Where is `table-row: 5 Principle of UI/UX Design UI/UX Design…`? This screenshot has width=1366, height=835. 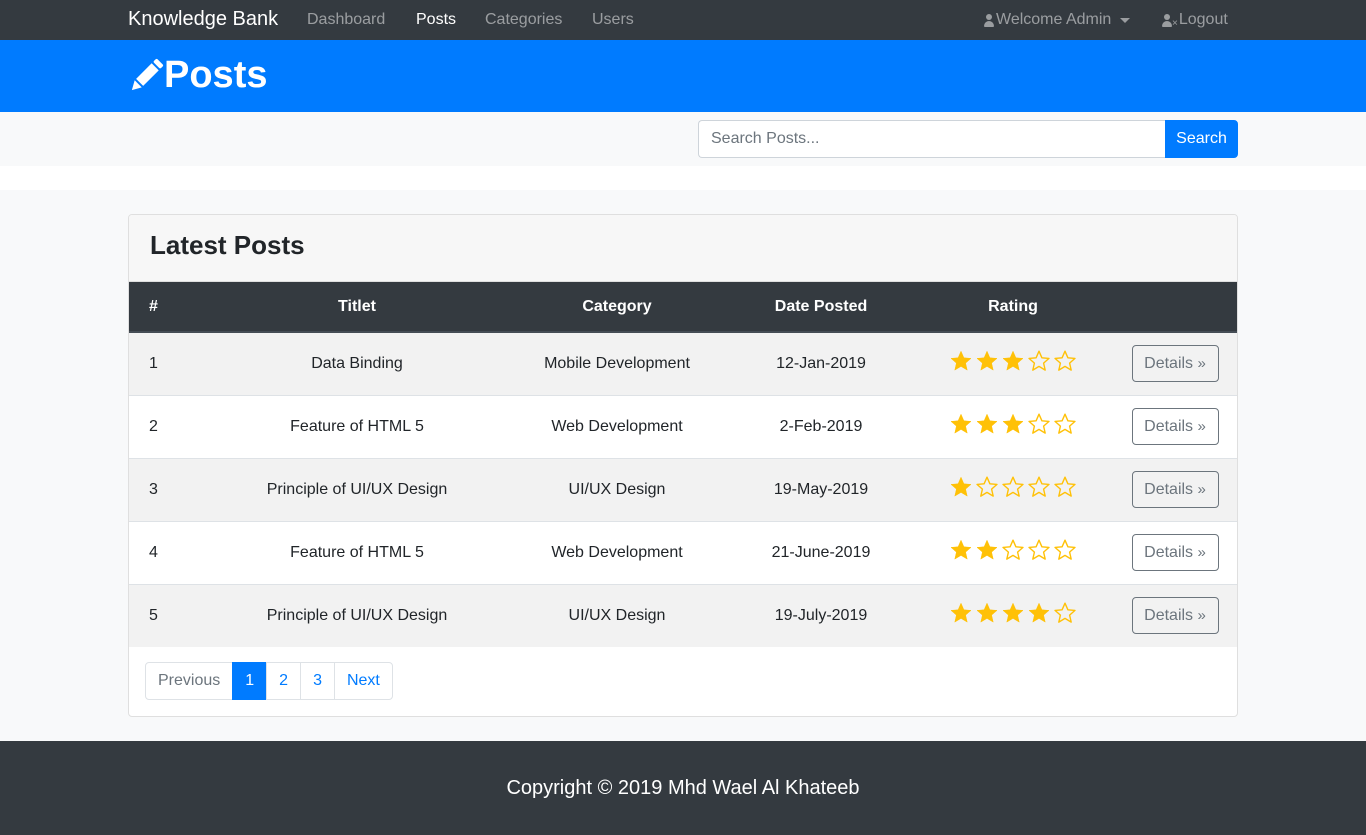
table-row: 5 Principle of UI/UX Design UI/UX Design… is located at coordinates (683, 615).